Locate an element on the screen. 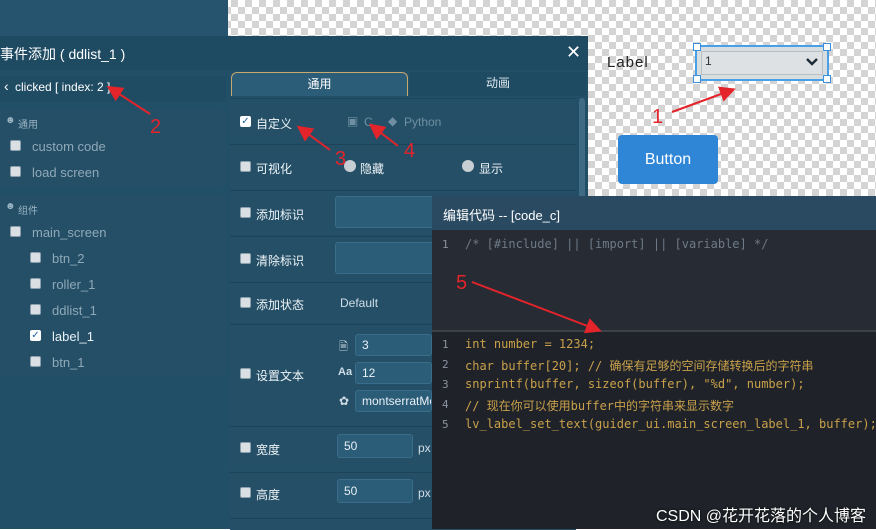 This screenshot has height=530, width=876. add-flag-checkbox is located at coordinates (245, 212).